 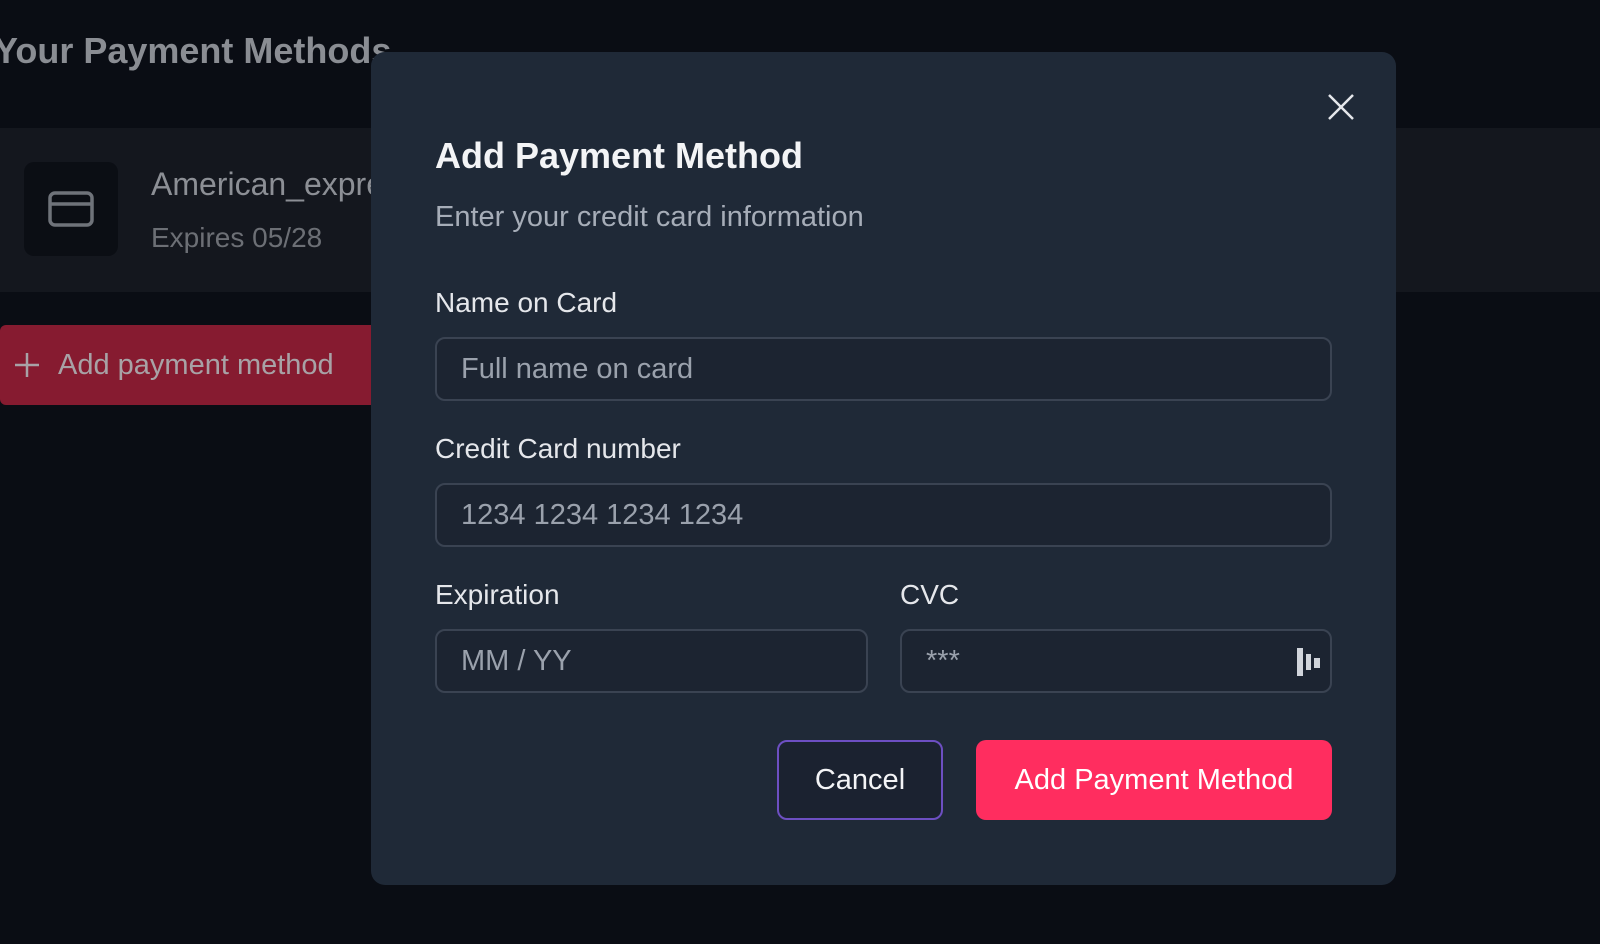 What do you see at coordinates (930, 594) in the screenshot?
I see `cvc-label: CVC` at bounding box center [930, 594].